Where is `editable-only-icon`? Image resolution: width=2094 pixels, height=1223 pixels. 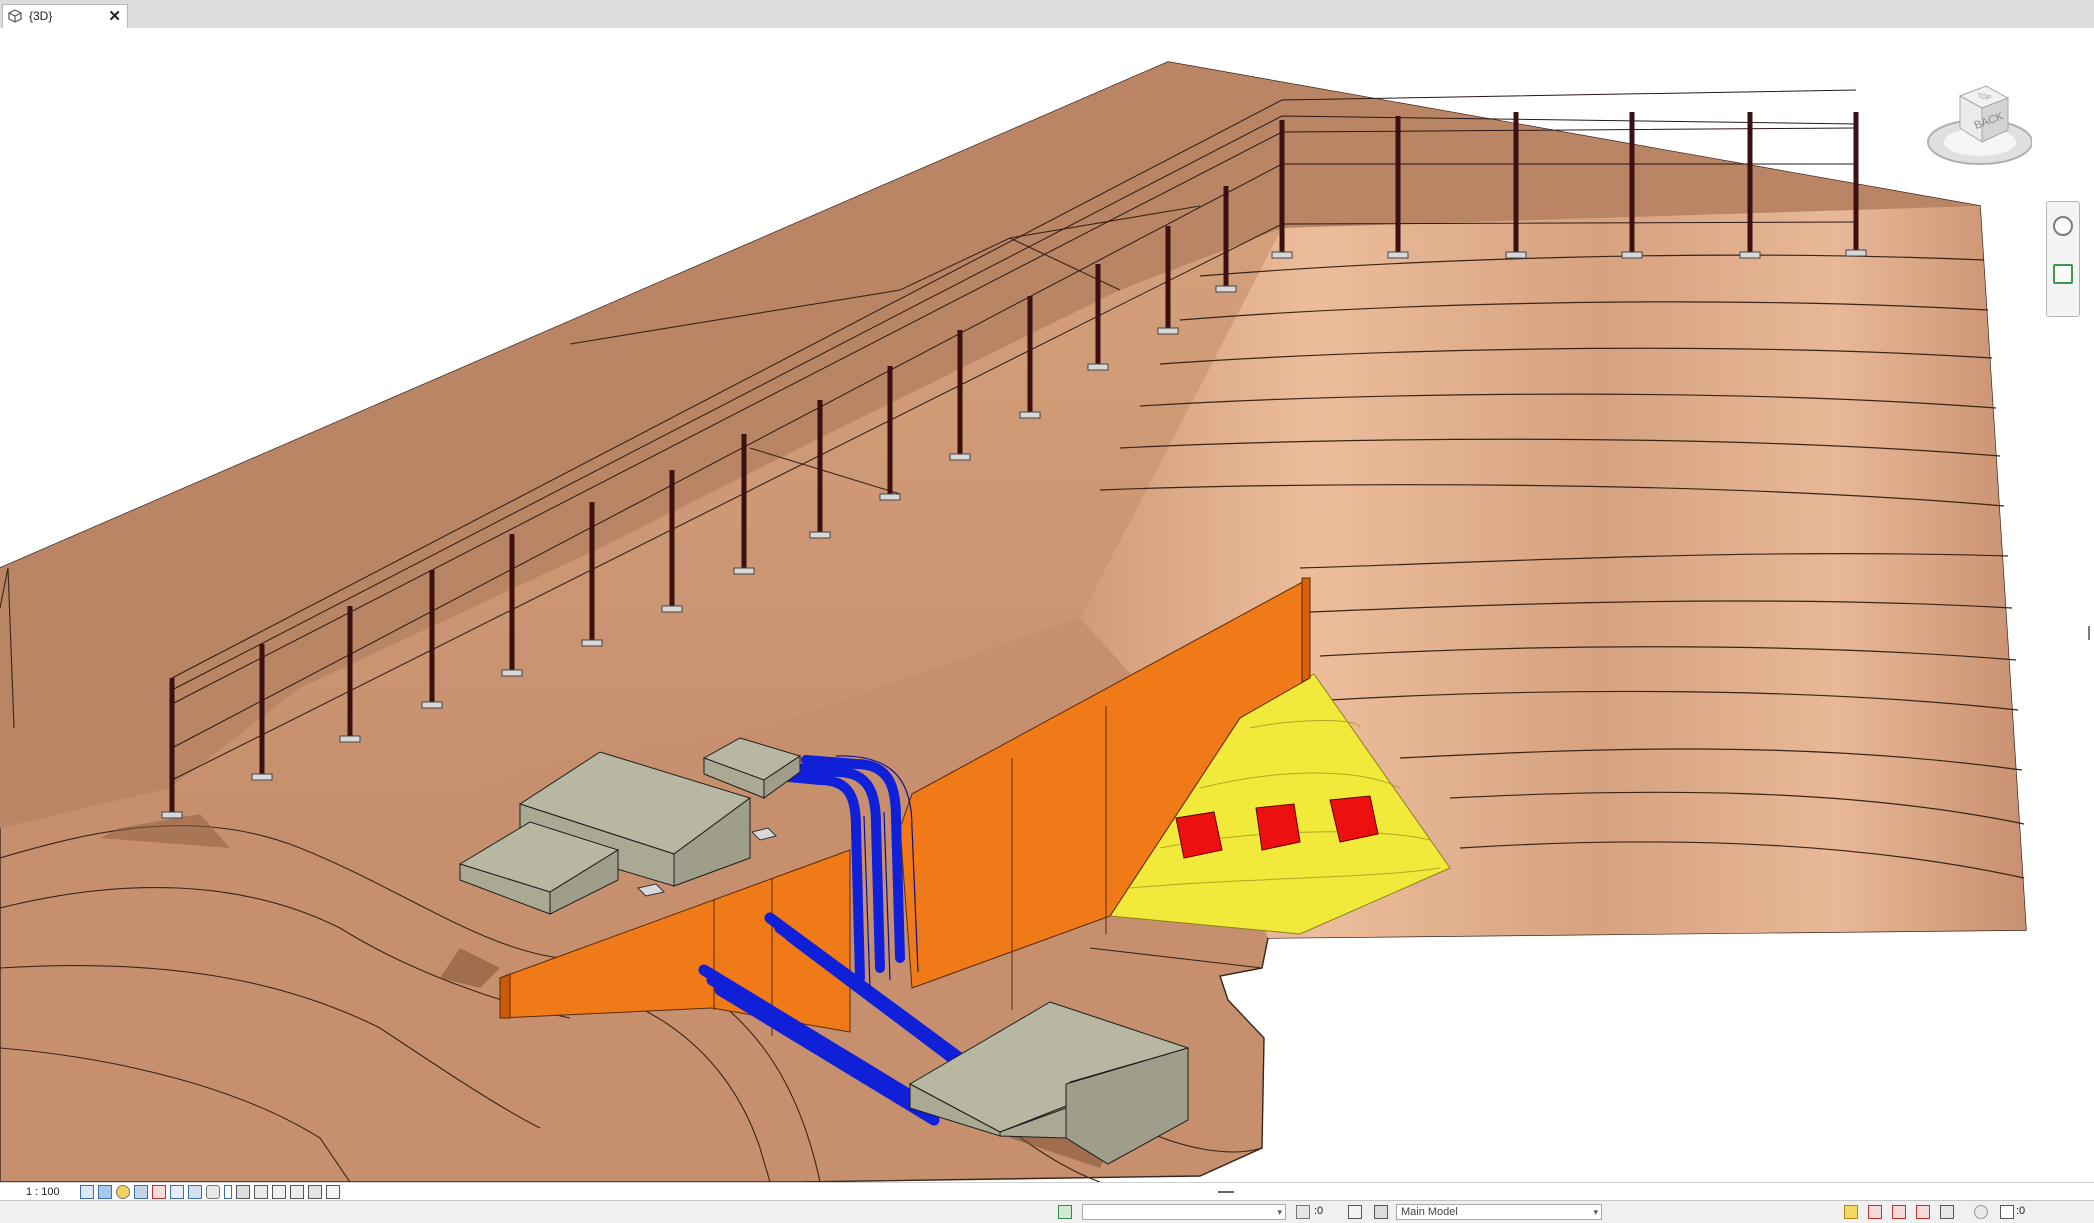 editable-only-icon is located at coordinates (1303, 1212).